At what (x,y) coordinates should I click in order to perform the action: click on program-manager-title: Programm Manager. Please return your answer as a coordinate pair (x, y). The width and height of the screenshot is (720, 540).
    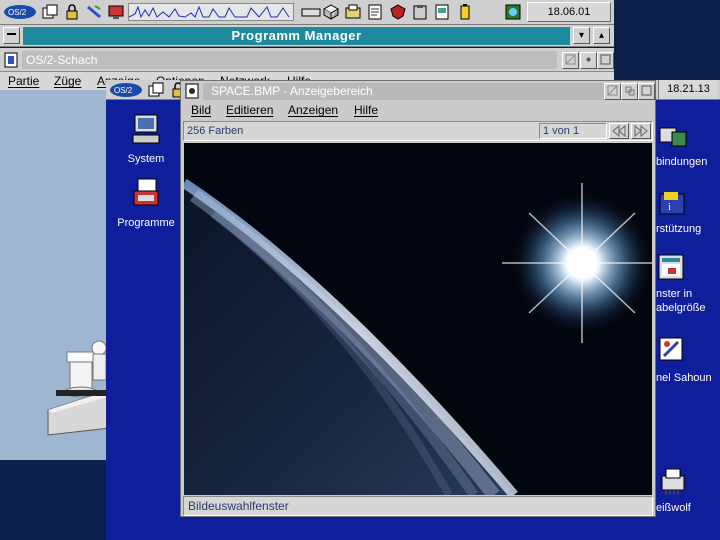
    Looking at the image, I should click on (296, 36).